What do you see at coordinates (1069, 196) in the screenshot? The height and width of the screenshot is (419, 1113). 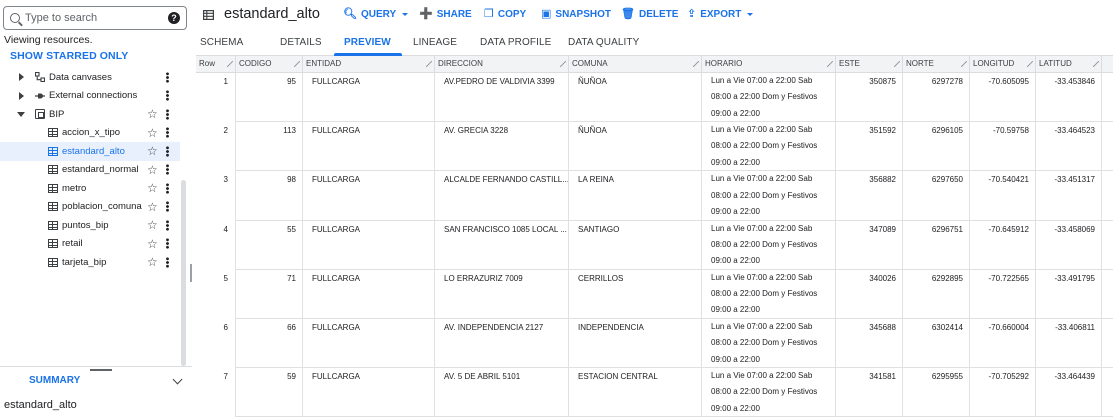 I see `cell-latitud: -33.451317` at bounding box center [1069, 196].